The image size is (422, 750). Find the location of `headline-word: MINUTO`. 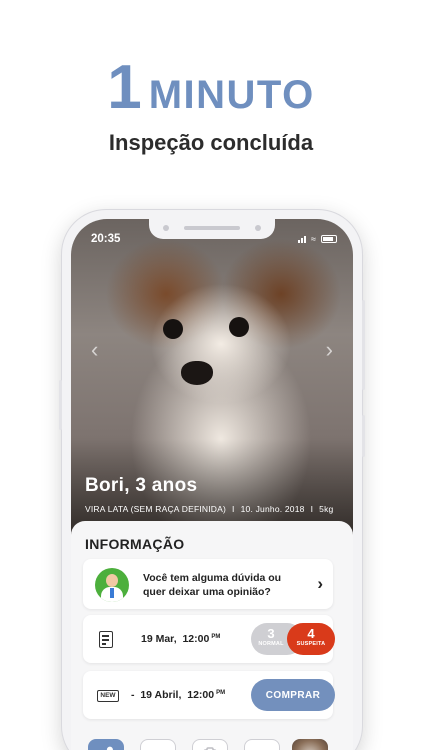

headline-word: MINUTO is located at coordinates (231, 95).